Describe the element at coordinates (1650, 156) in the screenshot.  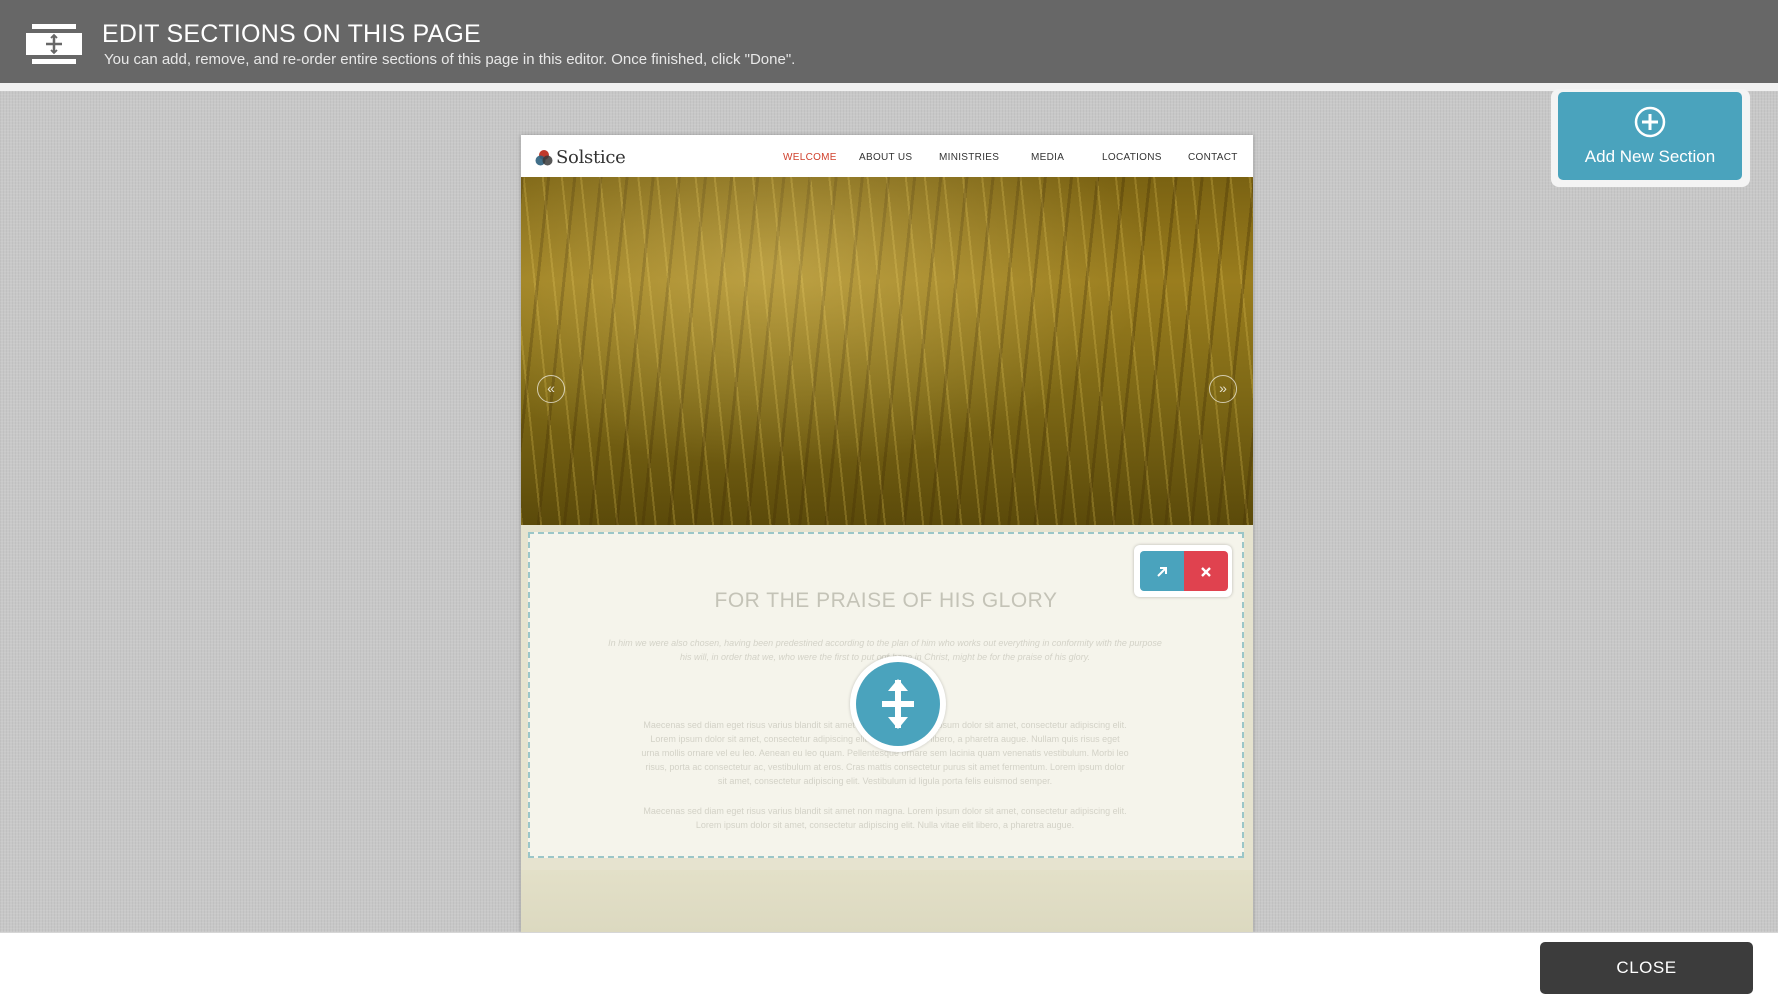
I see `add-new-section-label: Add New Section` at that location.